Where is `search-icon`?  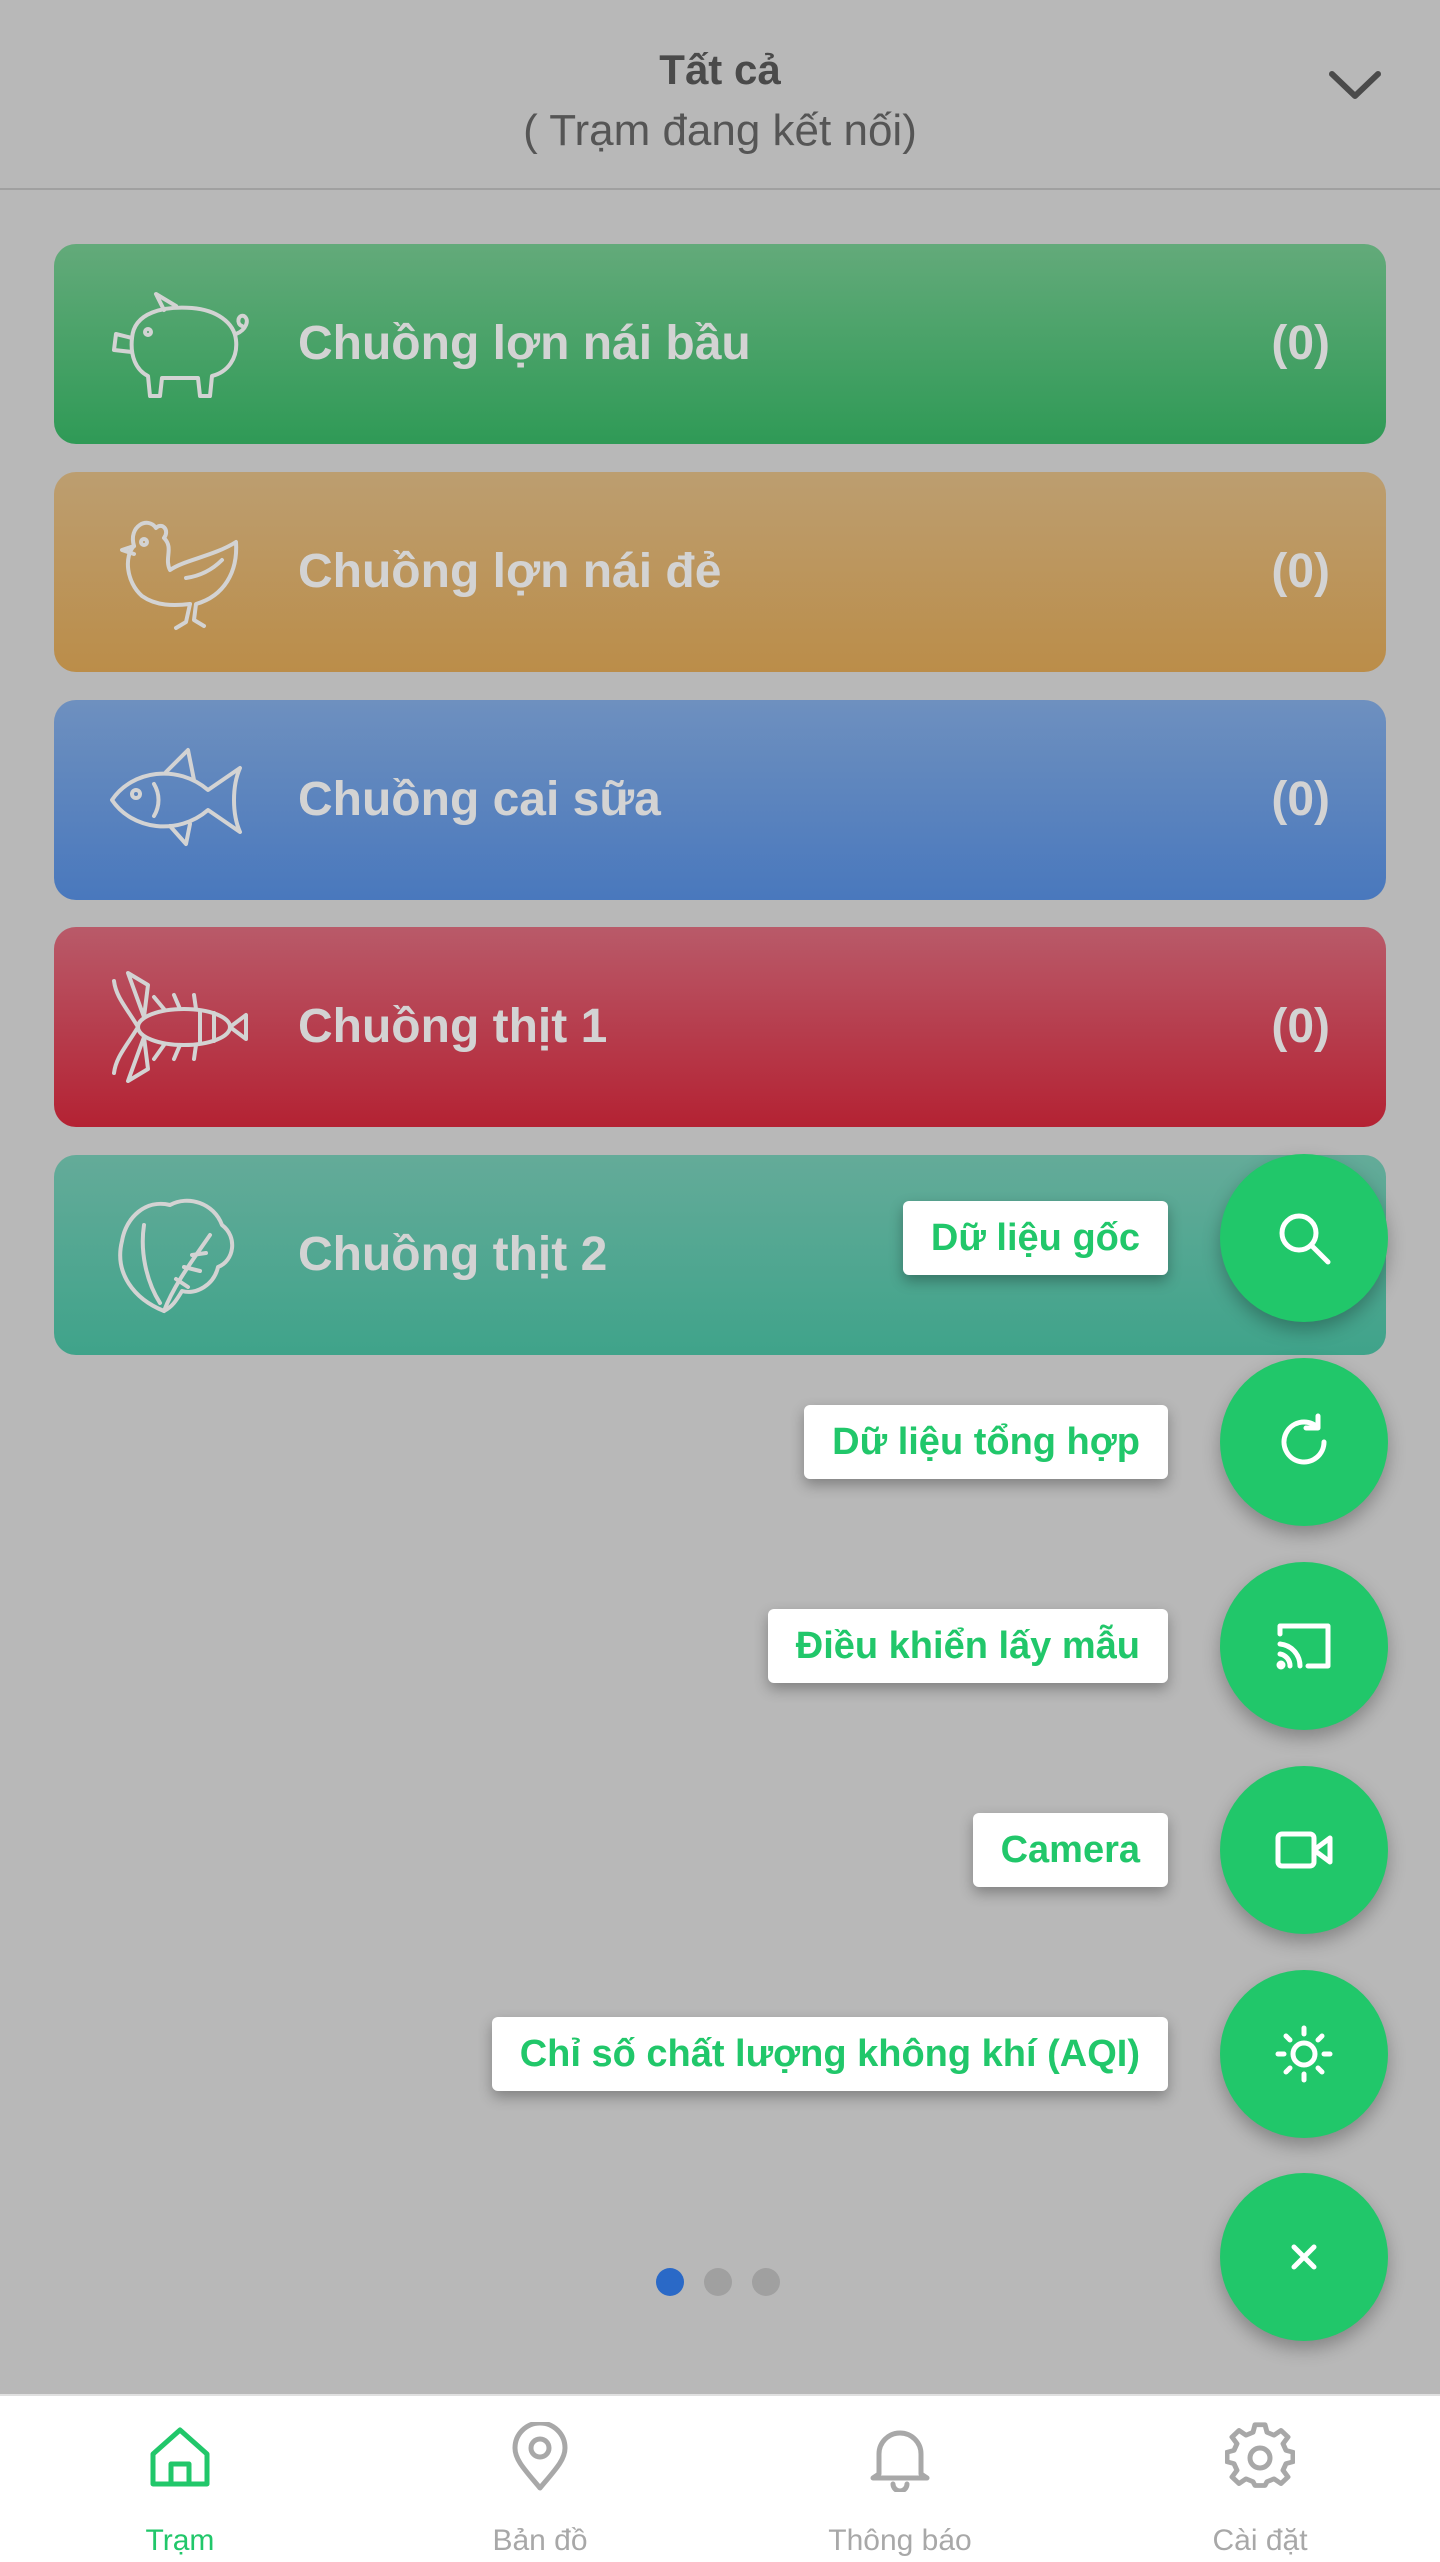
search-icon is located at coordinates (1305, 1239).